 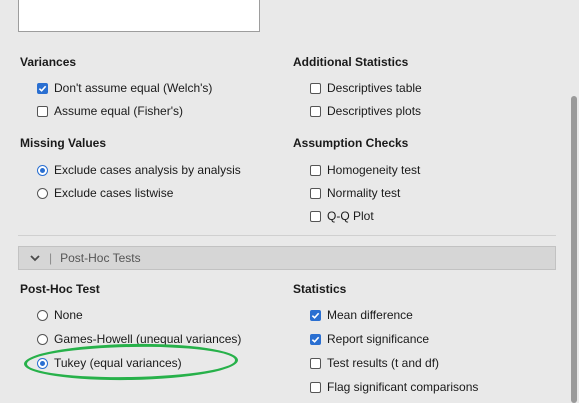 I want to click on additional-statistics-heading: Additional Statistics, so click(x=351, y=62).